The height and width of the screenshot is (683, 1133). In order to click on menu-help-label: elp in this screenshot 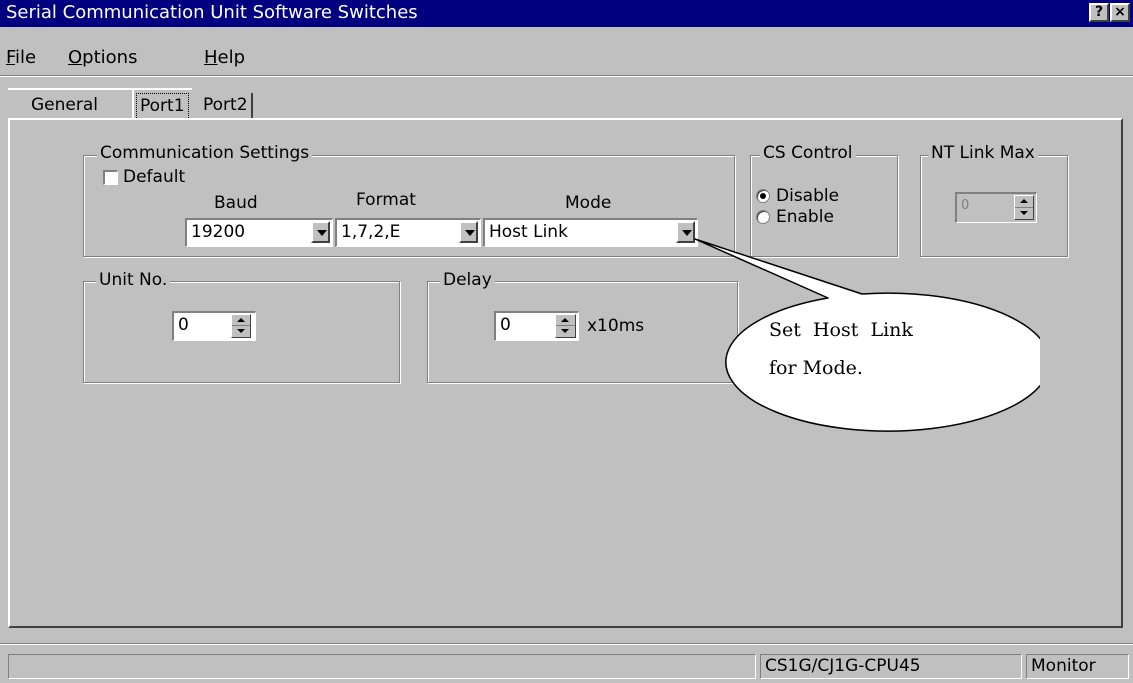, I will do `click(231, 57)`.